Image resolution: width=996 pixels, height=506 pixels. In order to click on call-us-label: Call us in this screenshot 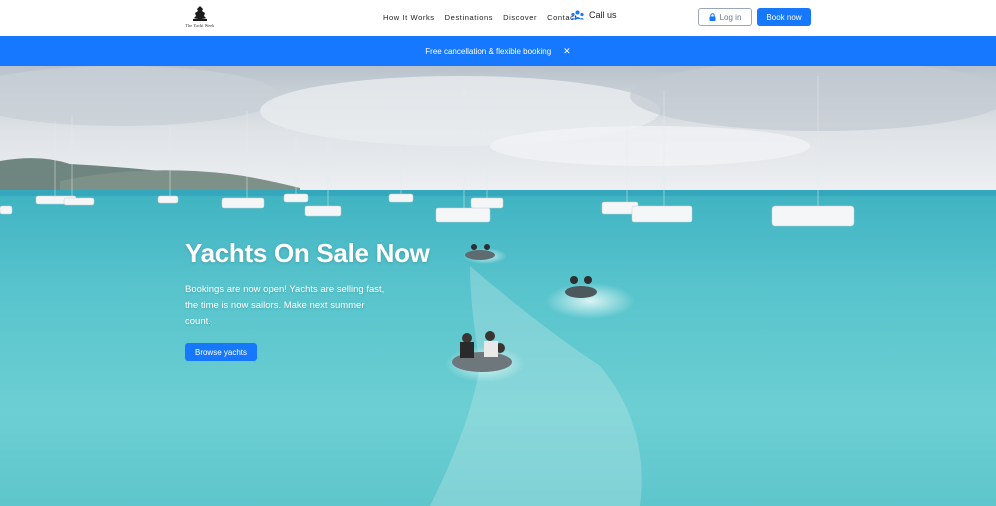, I will do `click(603, 15)`.